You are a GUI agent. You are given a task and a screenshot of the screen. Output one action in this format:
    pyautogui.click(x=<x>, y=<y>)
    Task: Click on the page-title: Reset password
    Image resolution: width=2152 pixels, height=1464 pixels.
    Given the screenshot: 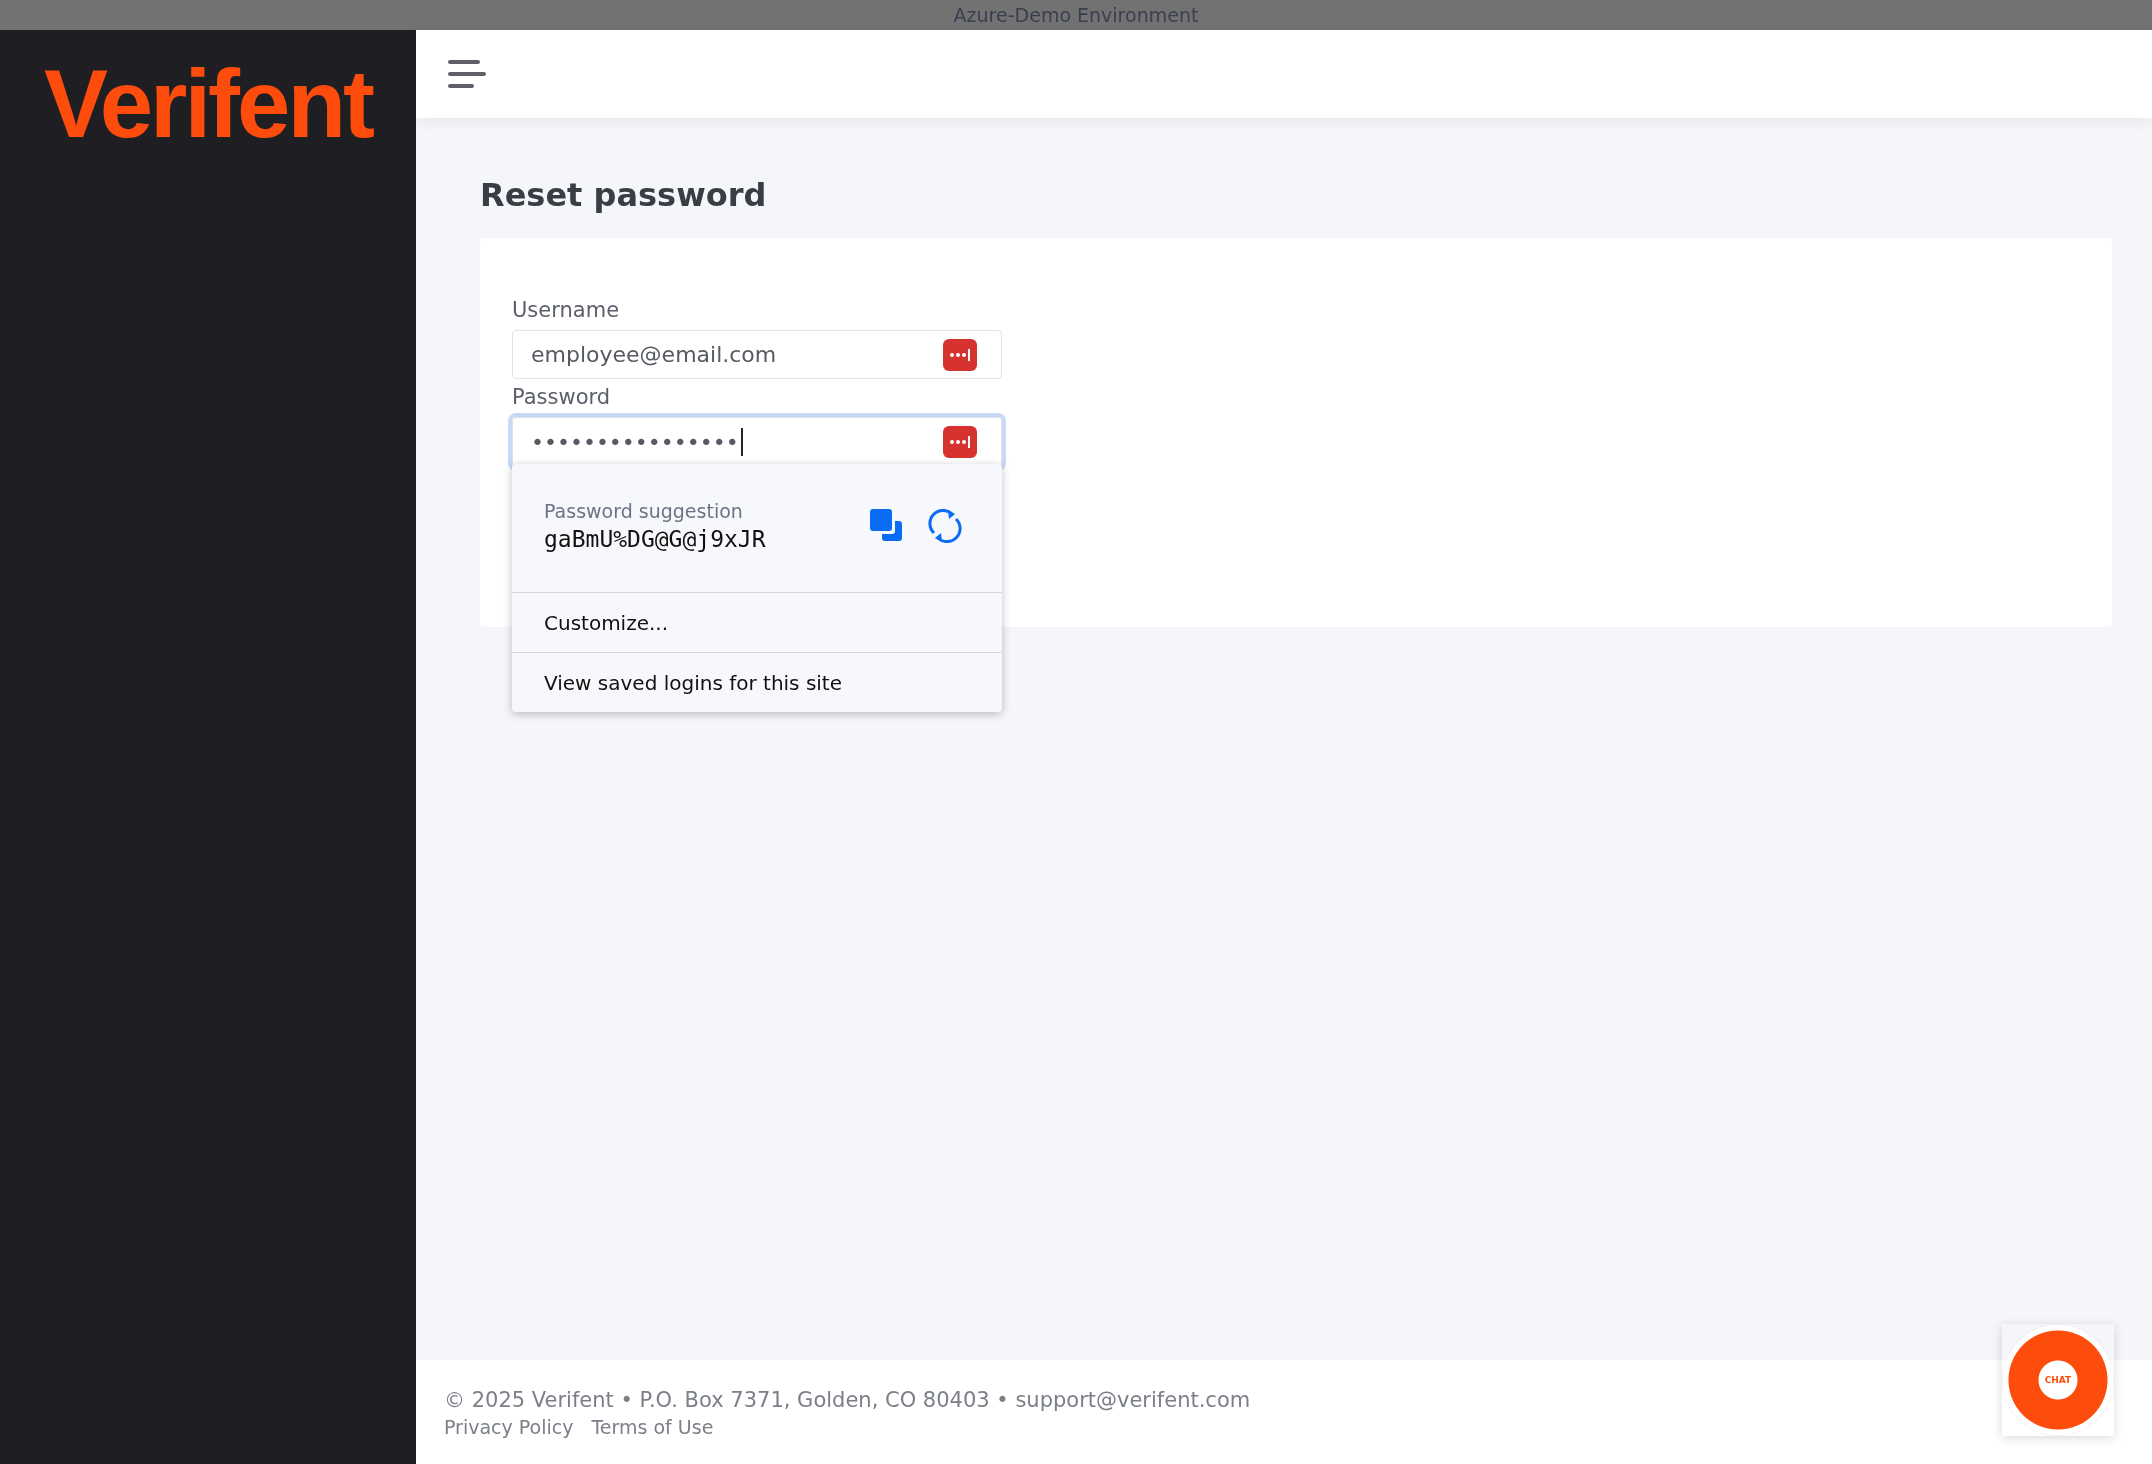 What is the action you would take?
    pyautogui.click(x=624, y=195)
    